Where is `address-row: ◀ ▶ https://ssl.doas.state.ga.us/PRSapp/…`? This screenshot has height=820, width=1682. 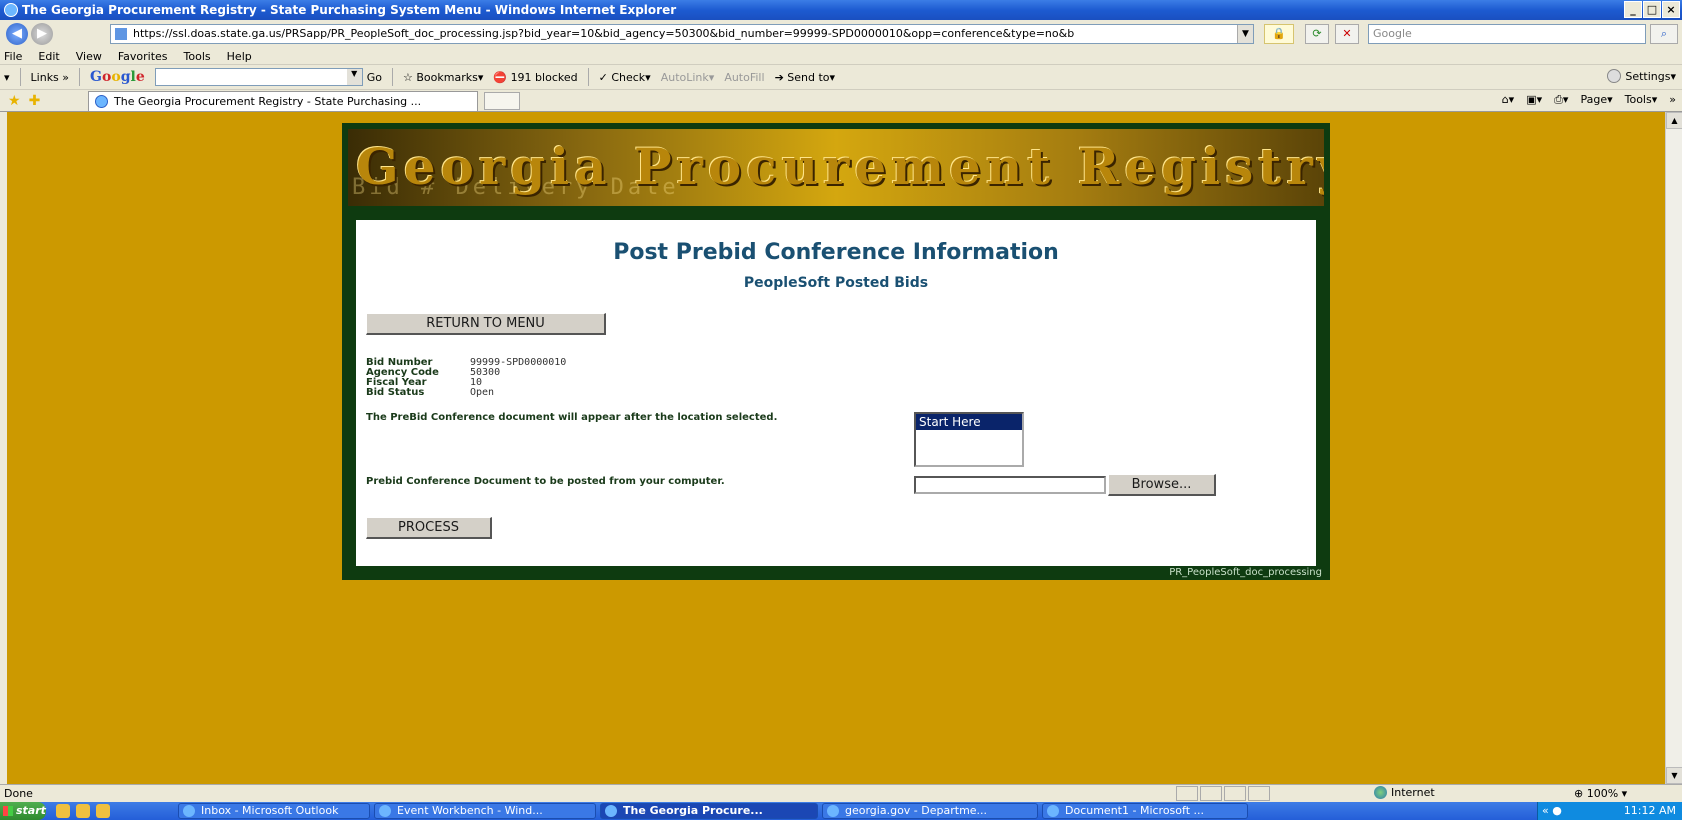
address-row: ◀ ▶ https://ssl.doas.state.ga.us/PRSapp/… is located at coordinates (841, 34).